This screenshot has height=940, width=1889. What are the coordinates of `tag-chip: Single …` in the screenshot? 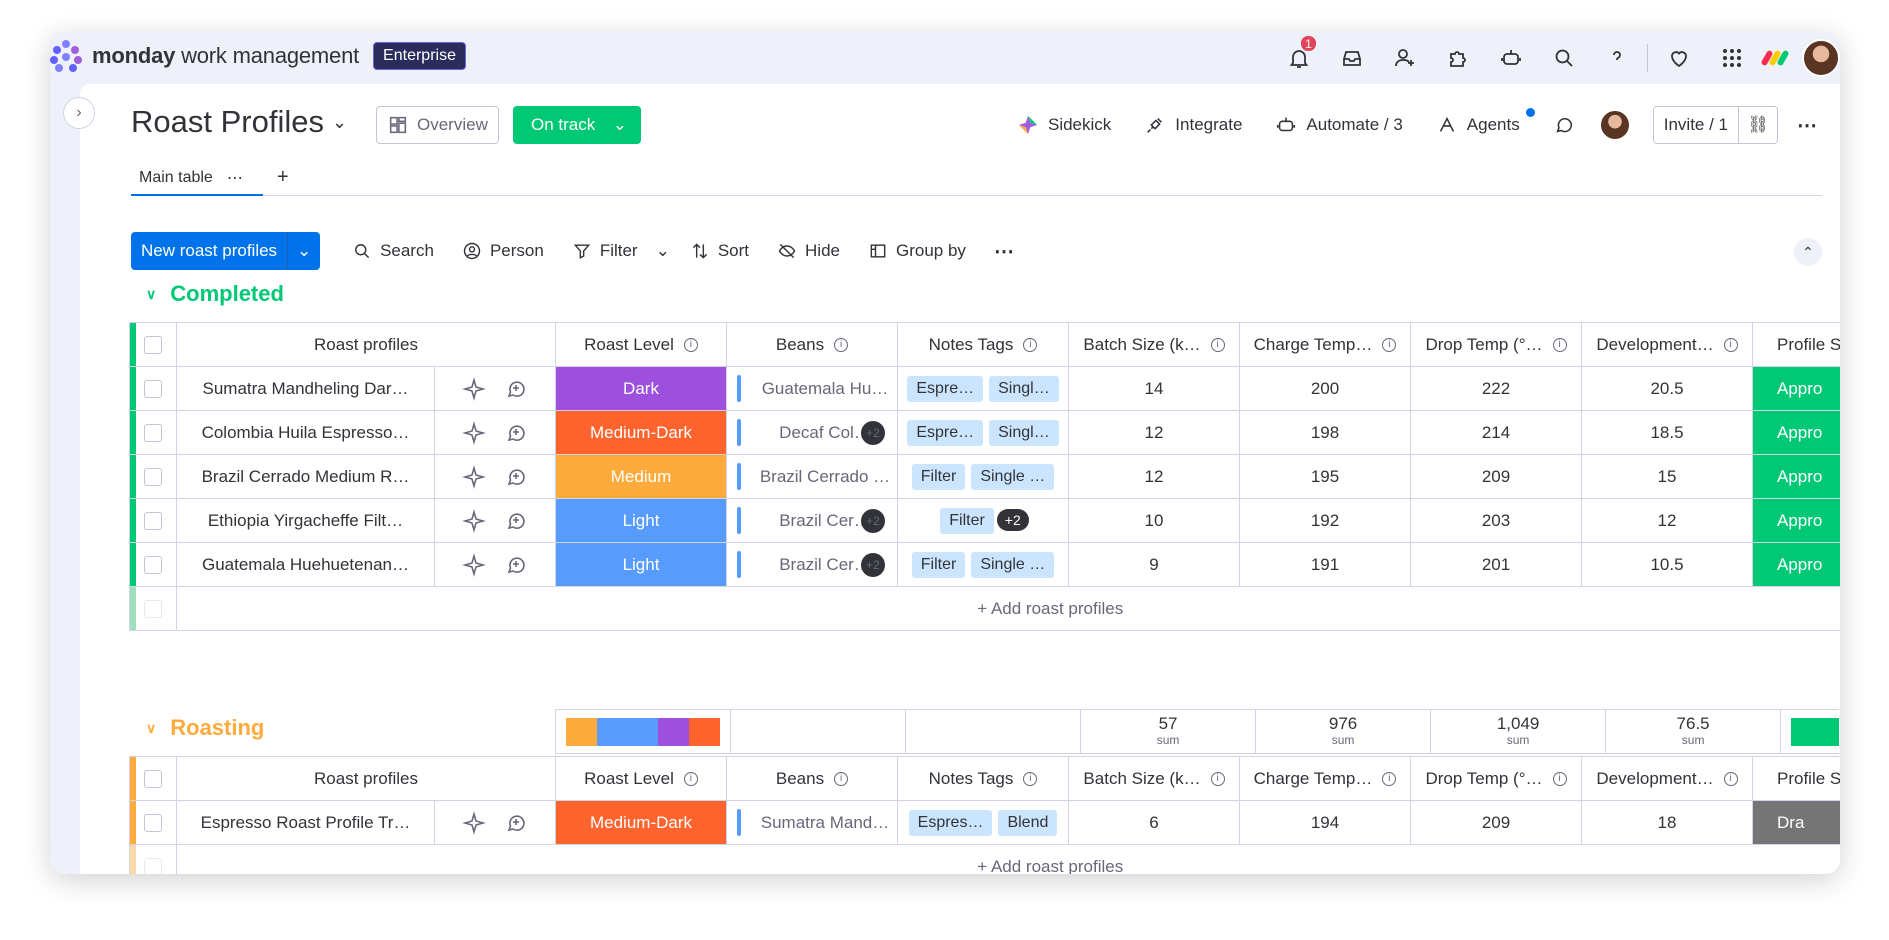 It's located at (1013, 564).